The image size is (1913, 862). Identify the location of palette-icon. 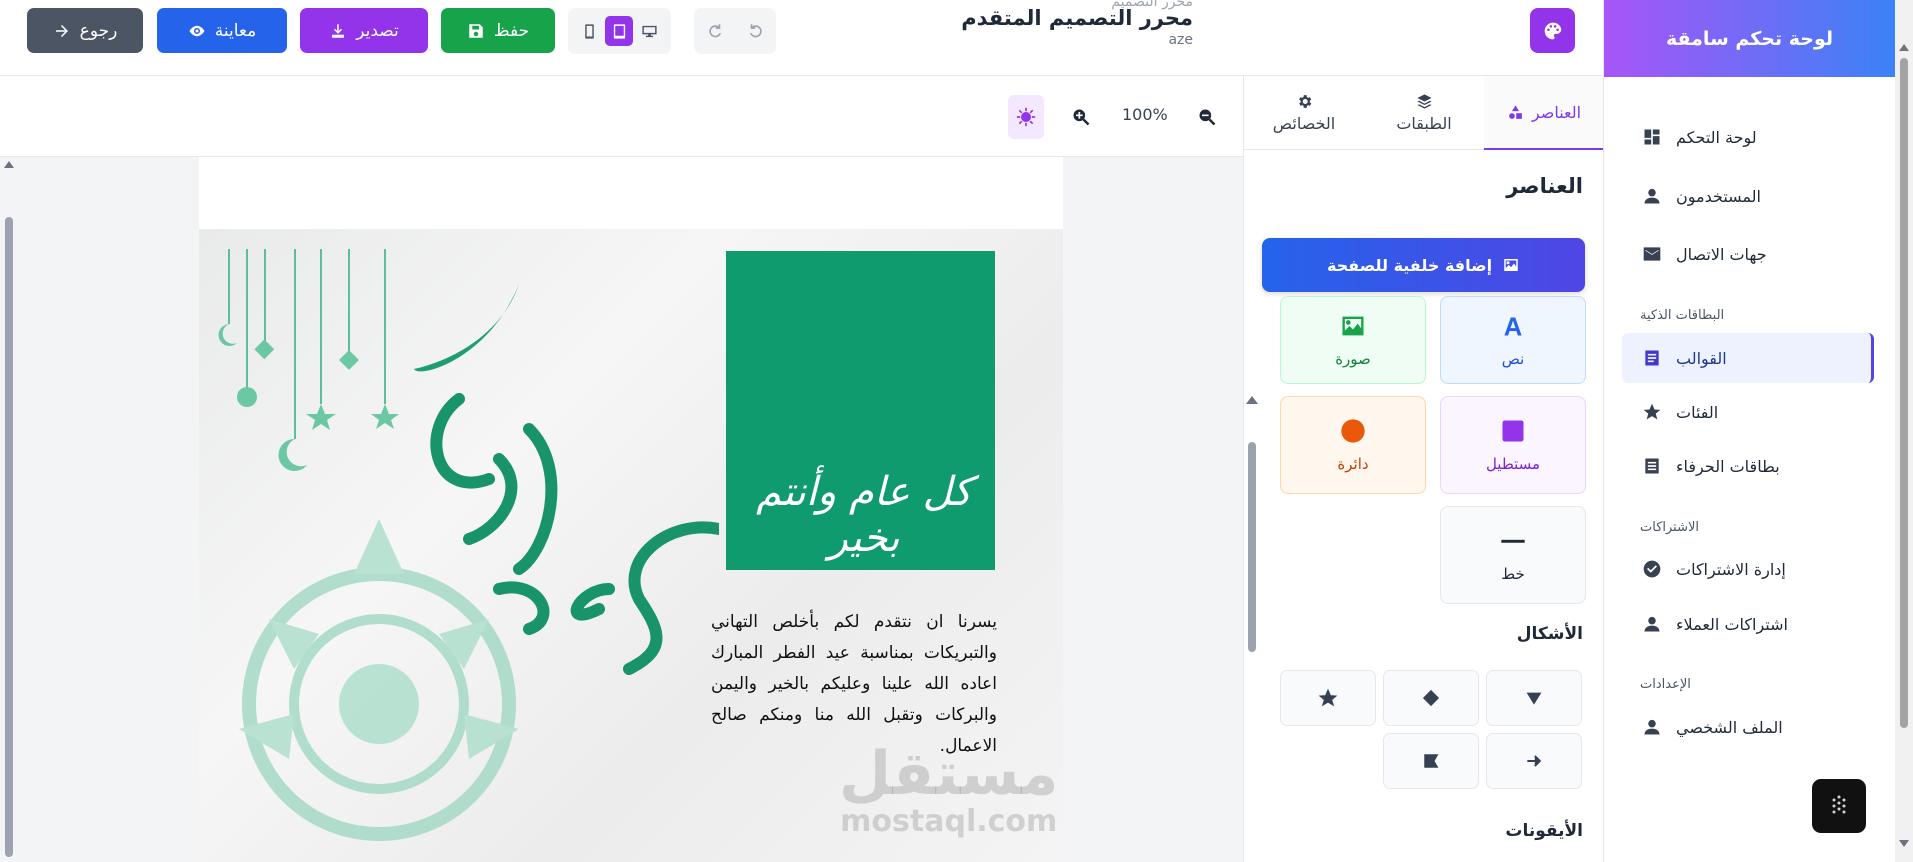
(1552, 30).